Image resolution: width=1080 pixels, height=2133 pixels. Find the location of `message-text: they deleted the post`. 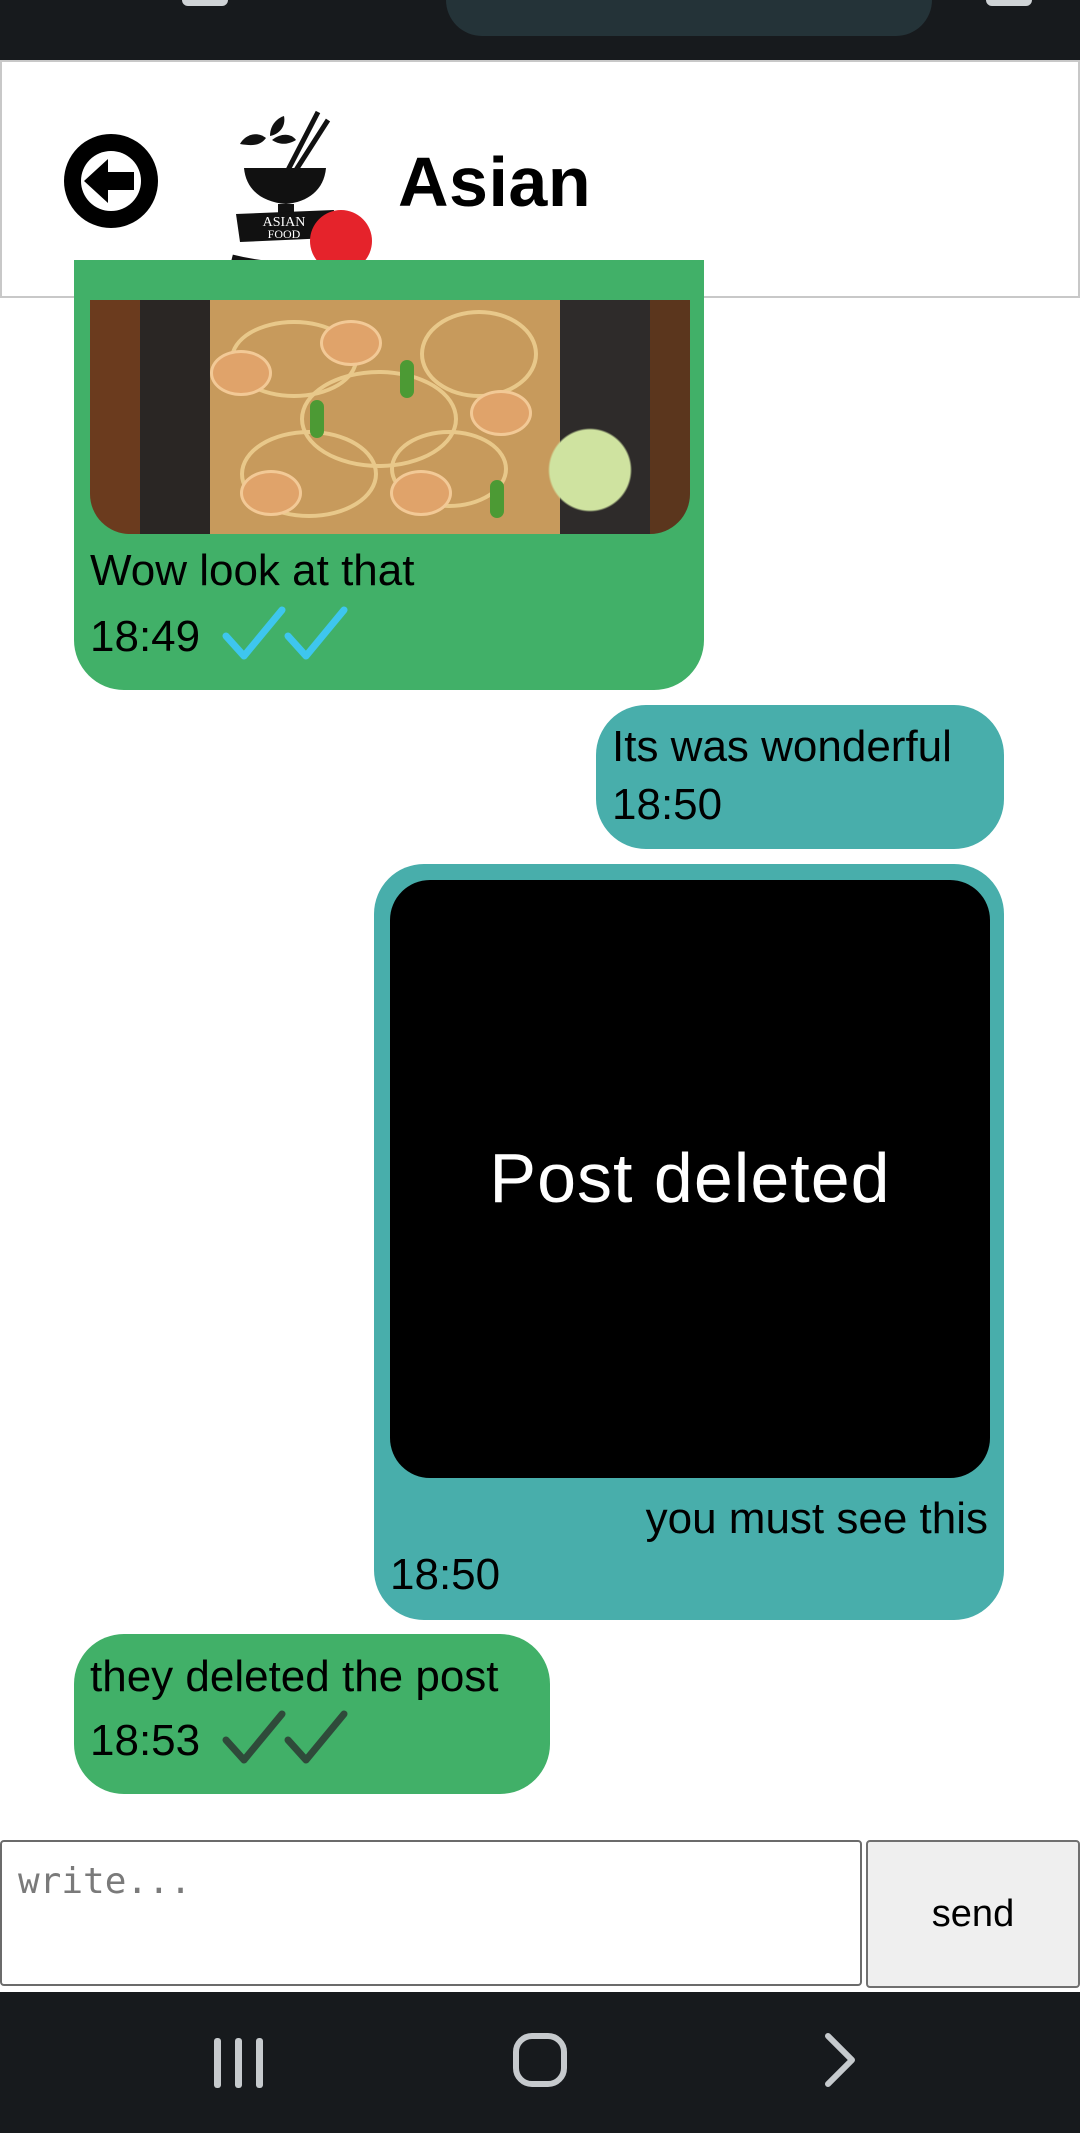

message-text: they deleted the post is located at coordinates (294, 1676).